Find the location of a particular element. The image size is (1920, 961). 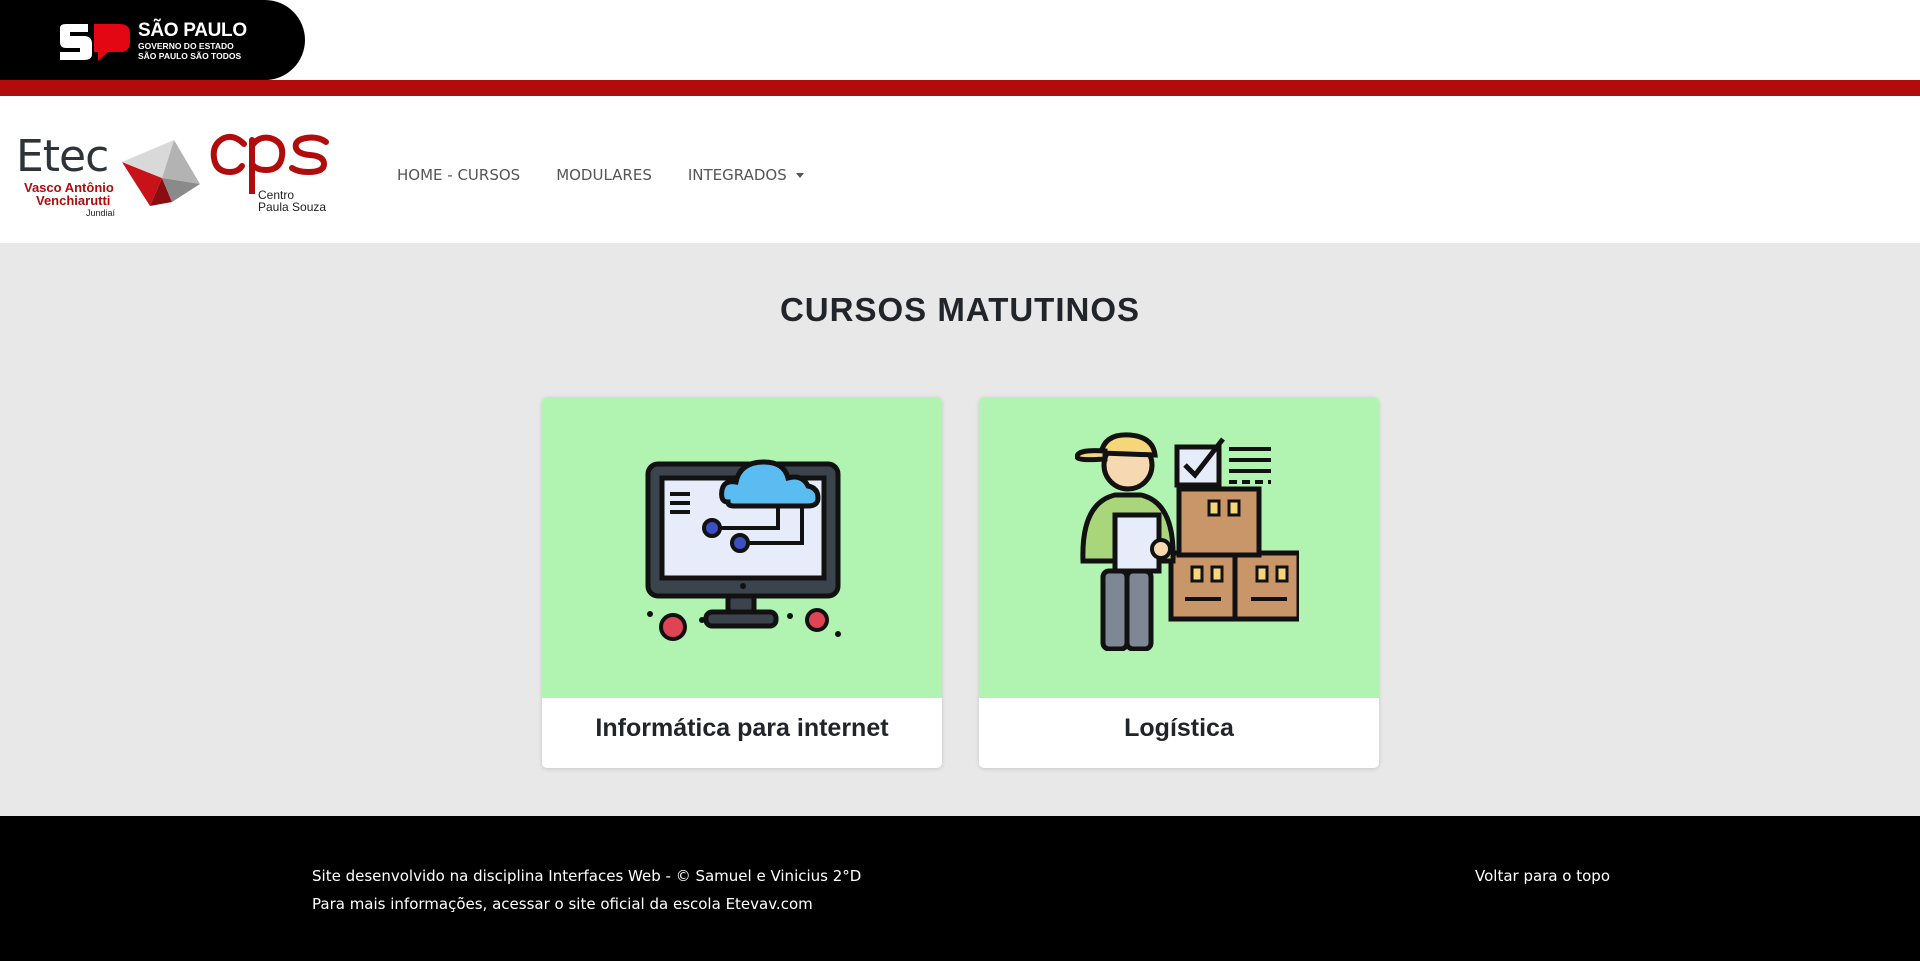

card-title: Logística is located at coordinates (1179, 728).